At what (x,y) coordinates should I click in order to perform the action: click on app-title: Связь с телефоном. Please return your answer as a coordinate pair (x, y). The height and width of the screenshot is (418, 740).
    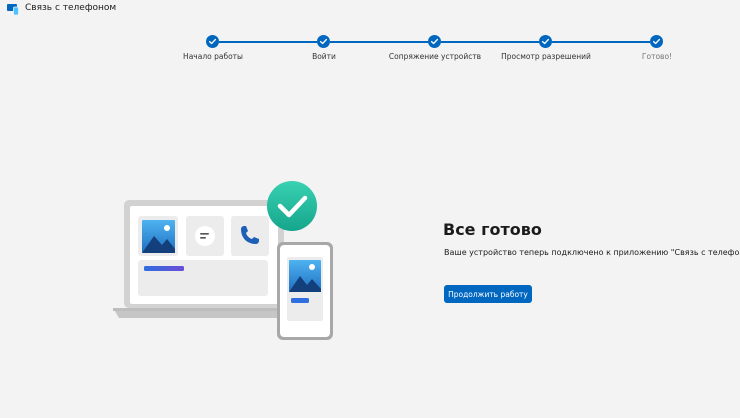
    Looking at the image, I should click on (71, 8).